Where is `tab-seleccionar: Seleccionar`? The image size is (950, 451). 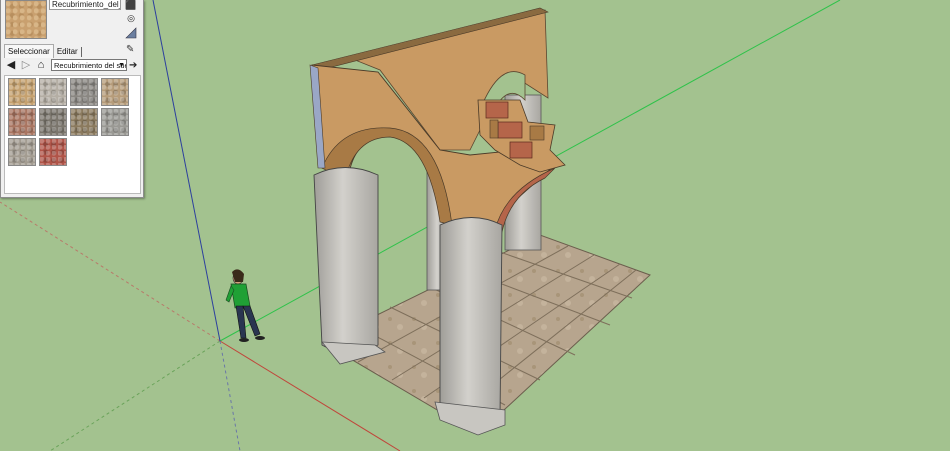 tab-seleccionar: Seleccionar is located at coordinates (29, 51).